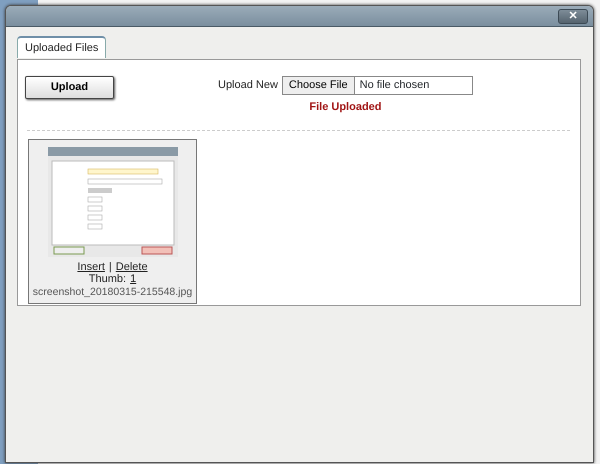  I want to click on file-name: screenshot_20180315-215548.jpg, so click(112, 292).